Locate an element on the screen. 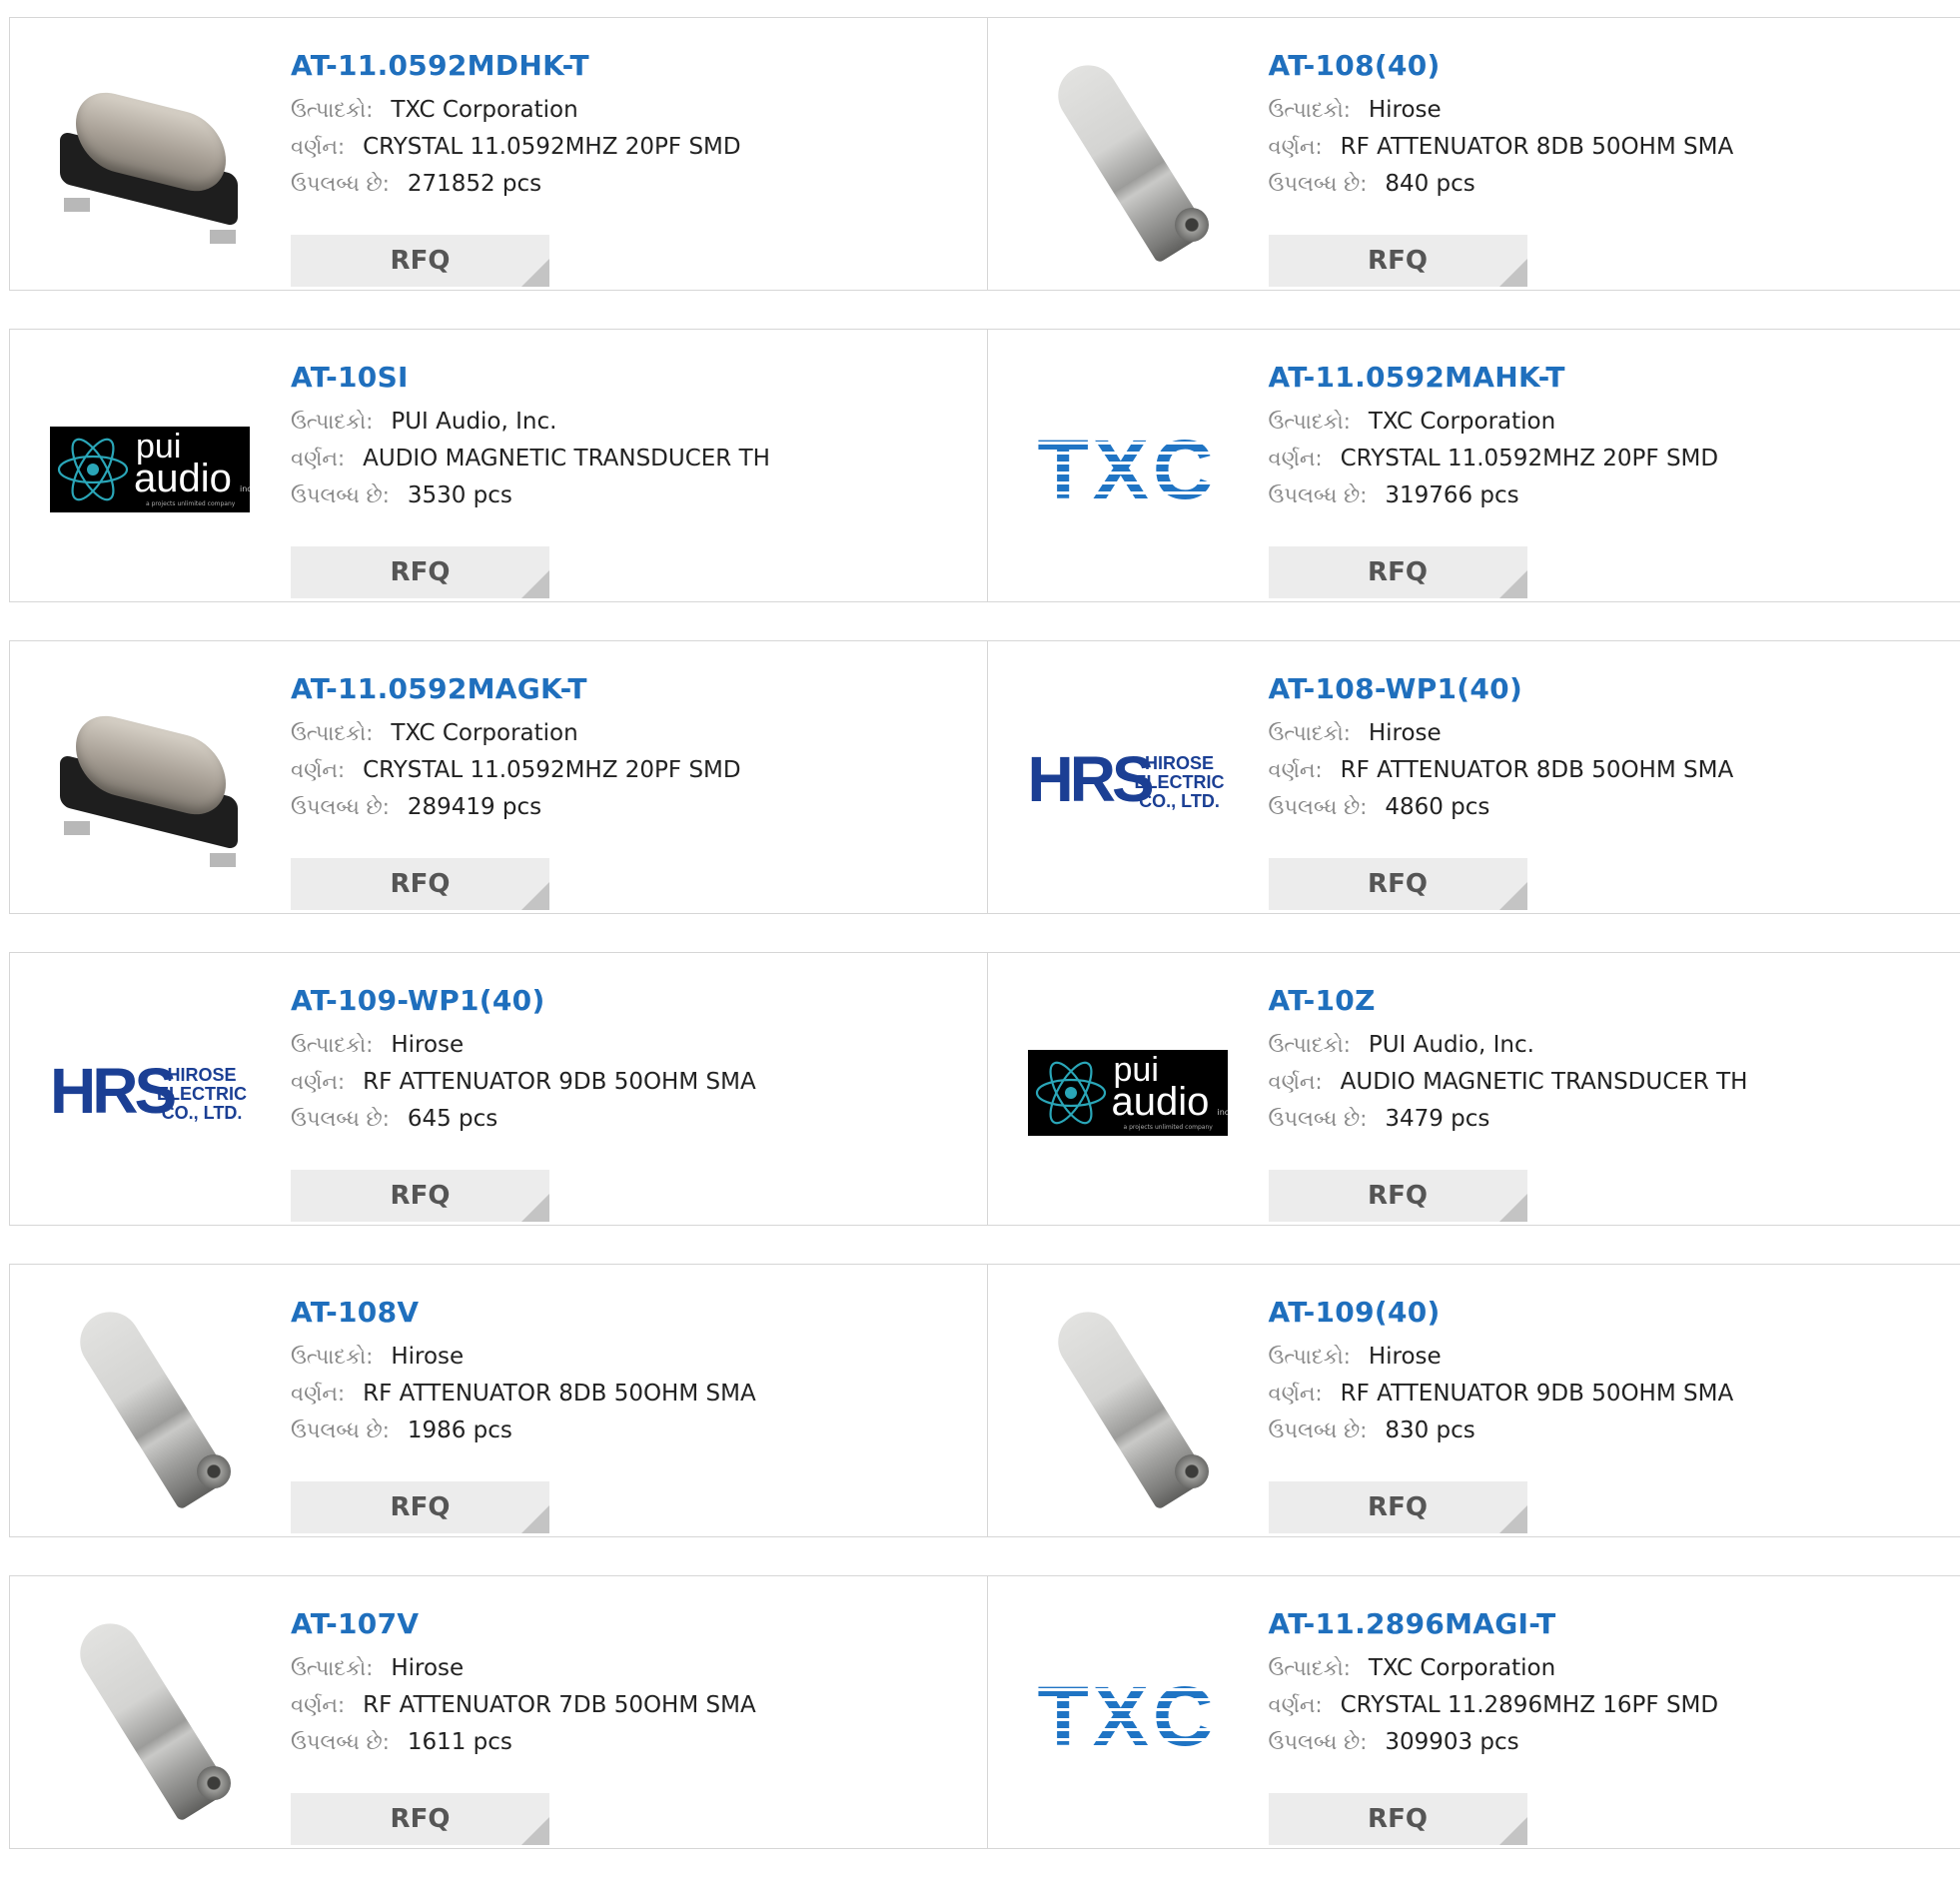  availability-line: ઉપલબ્ધ છે:319766 pcs is located at coordinates (1610, 495).